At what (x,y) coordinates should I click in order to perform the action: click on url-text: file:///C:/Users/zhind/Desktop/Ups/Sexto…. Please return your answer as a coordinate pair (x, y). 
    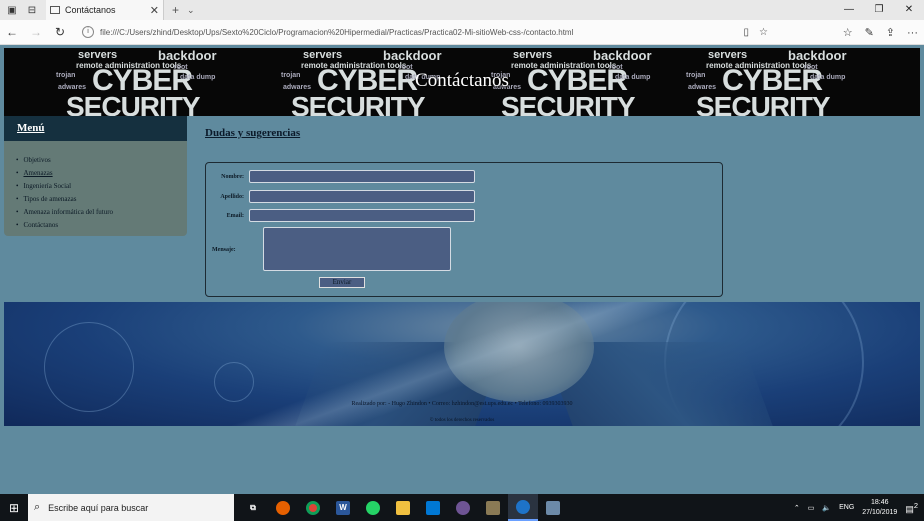
    Looking at the image, I should click on (422, 32).